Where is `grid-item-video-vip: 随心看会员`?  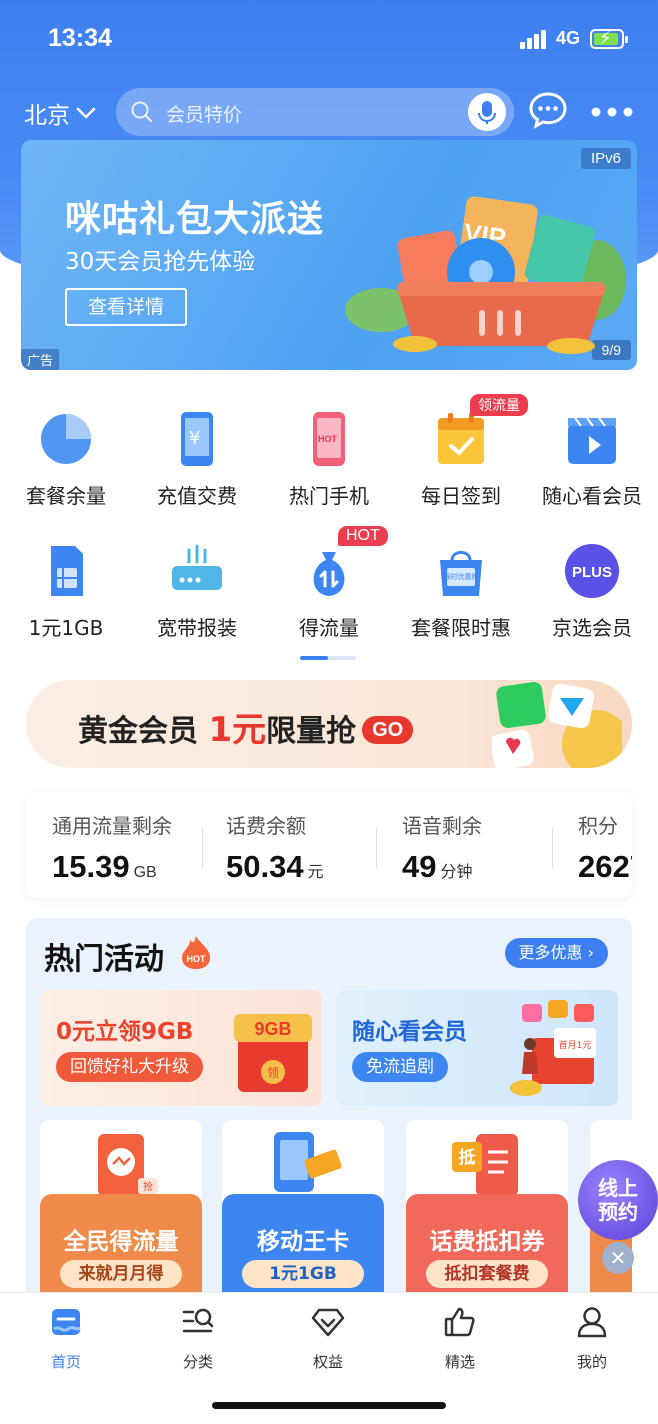 grid-item-video-vip: 随心看会员 is located at coordinates (592, 459).